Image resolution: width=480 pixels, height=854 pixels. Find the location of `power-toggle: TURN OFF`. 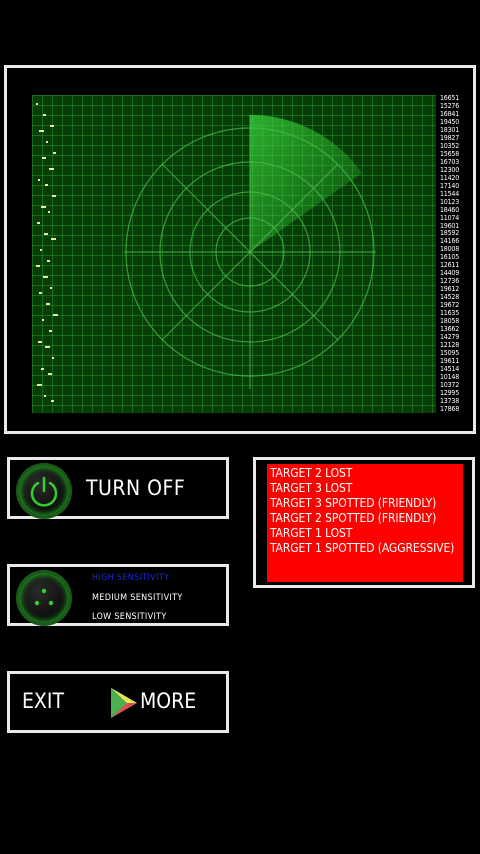

power-toggle: TURN OFF is located at coordinates (118, 488).